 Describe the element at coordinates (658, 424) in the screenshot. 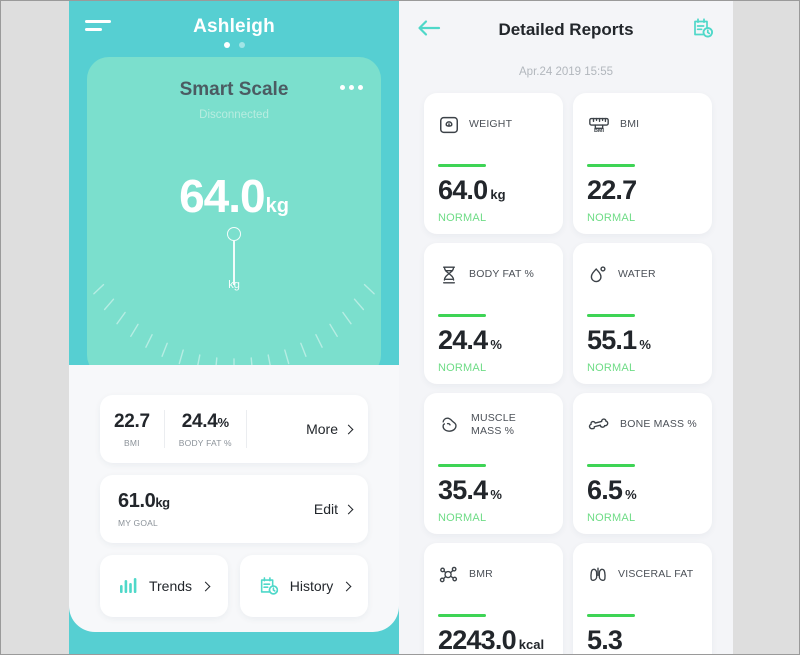

I see `metric-label: BONE MASS %` at that location.